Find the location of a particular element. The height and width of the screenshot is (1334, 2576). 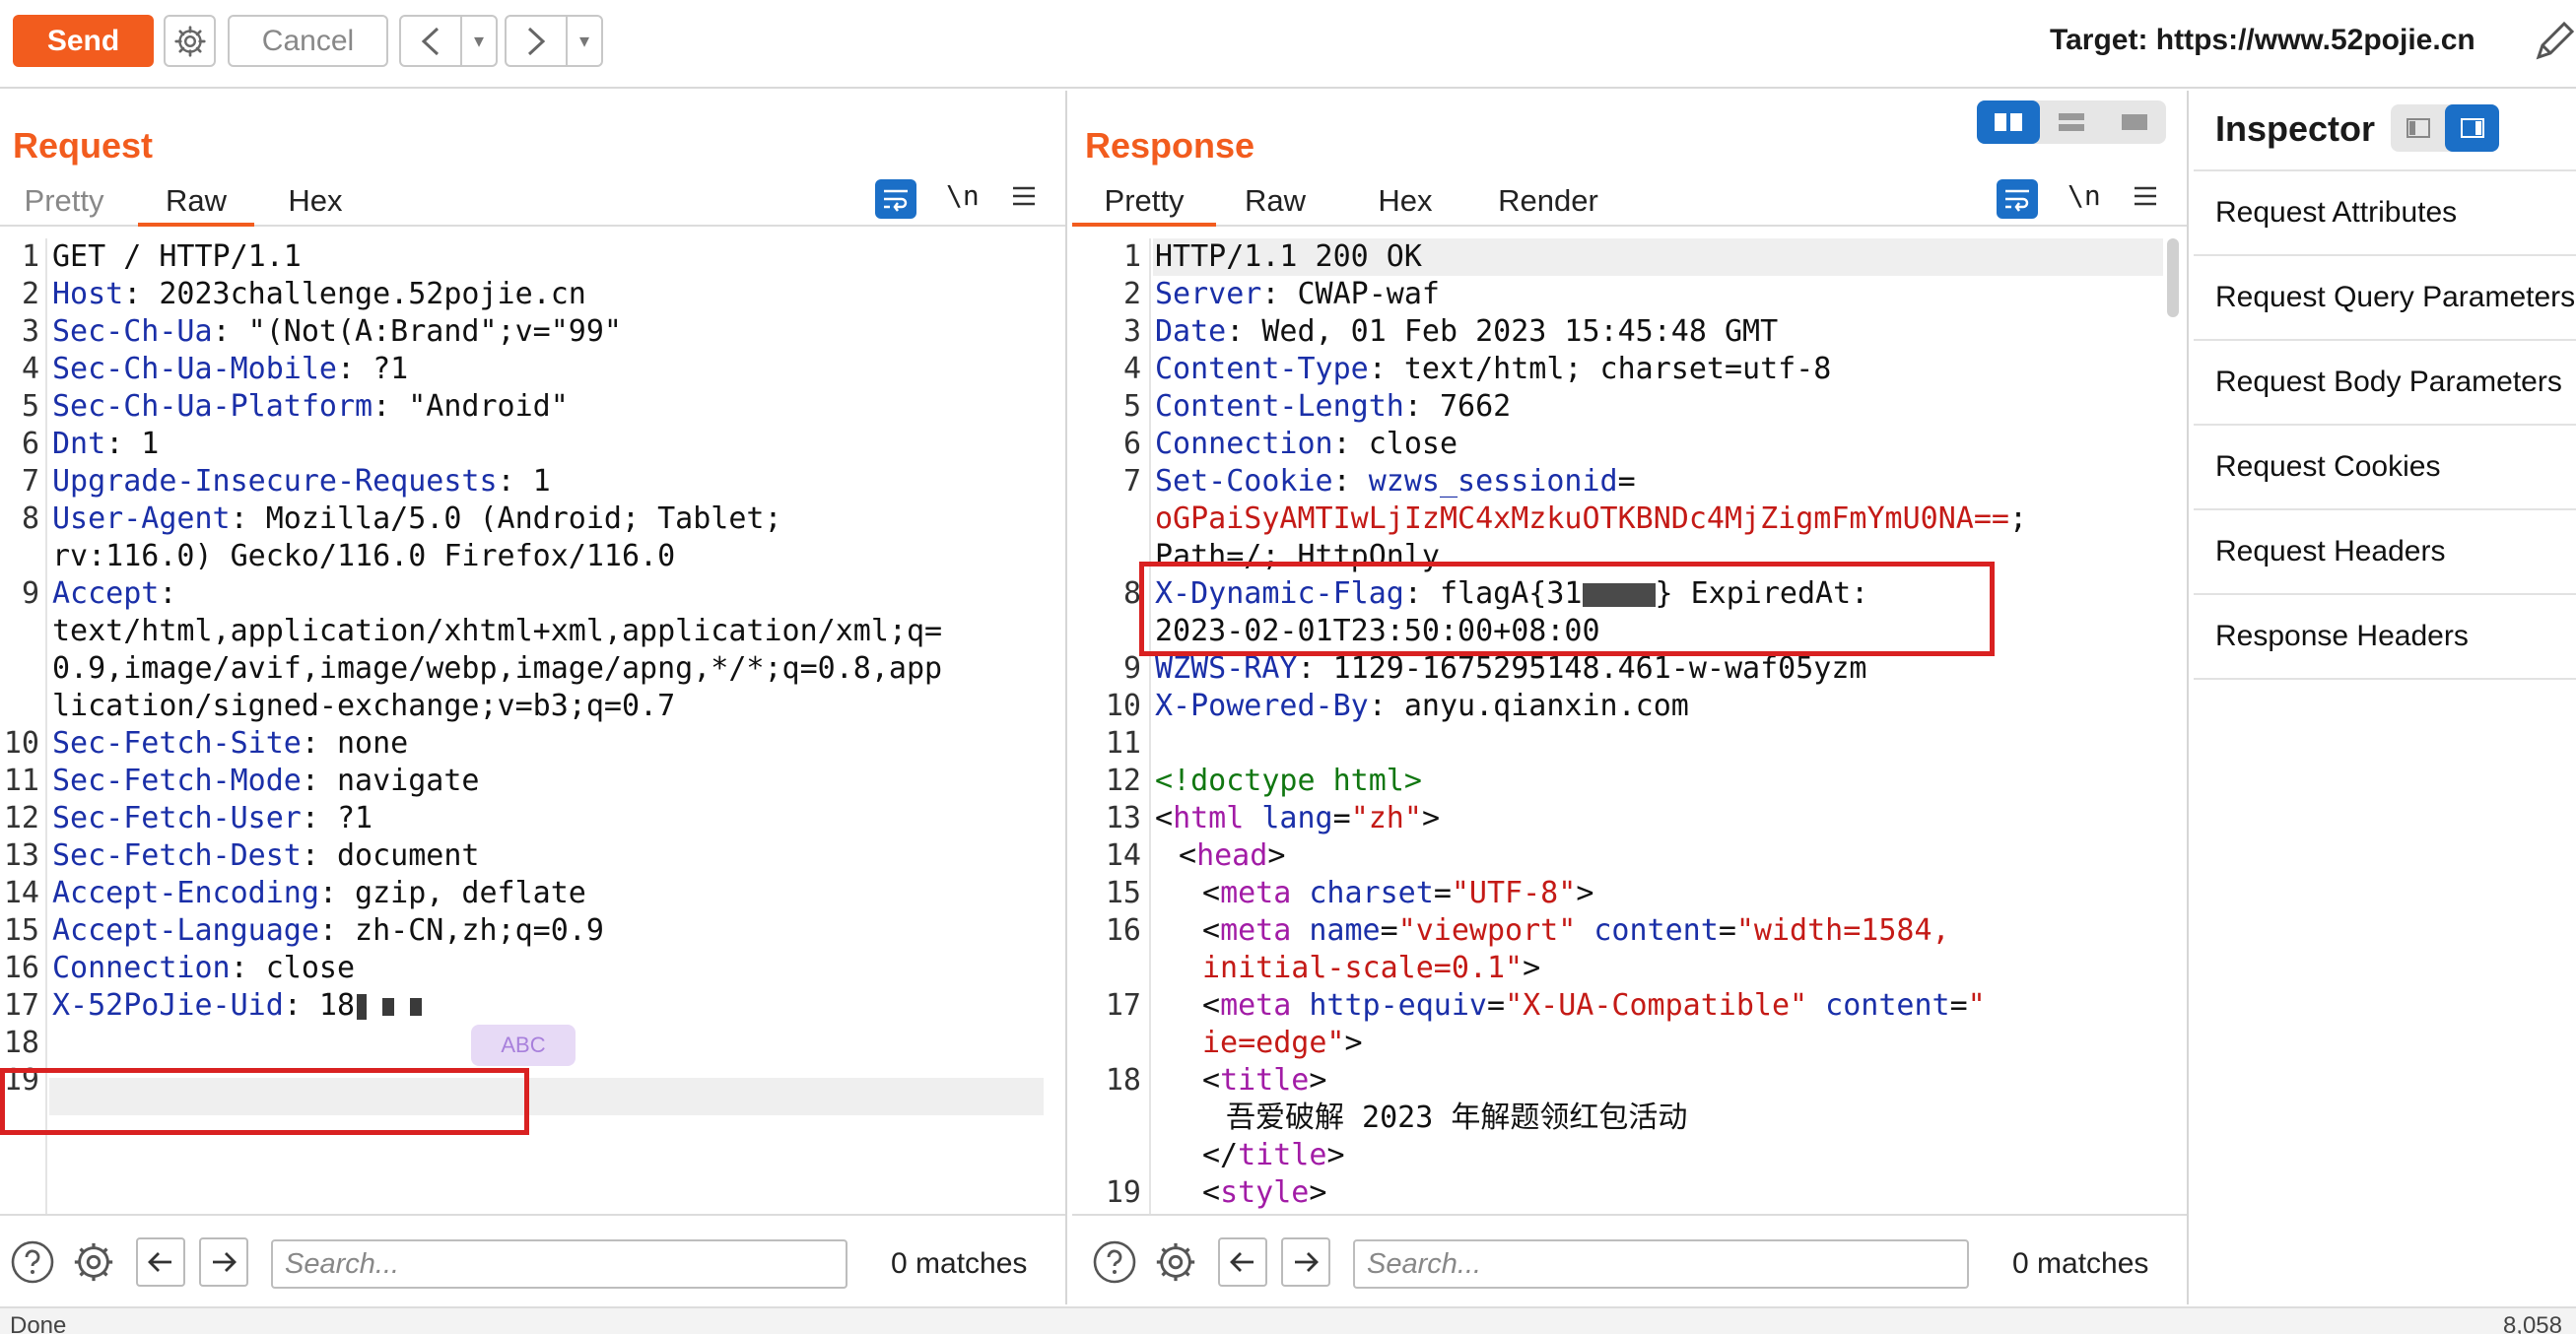

punct is located at coordinates (1816, 1005).